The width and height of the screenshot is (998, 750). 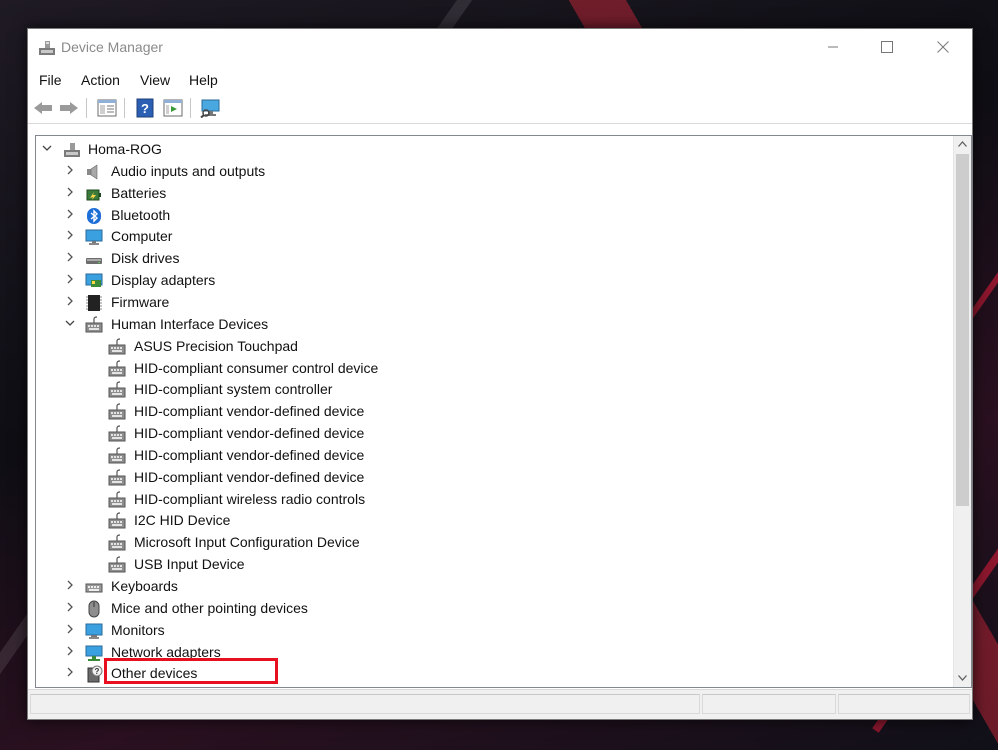 I want to click on maximize-button, so click(x=887, y=47).